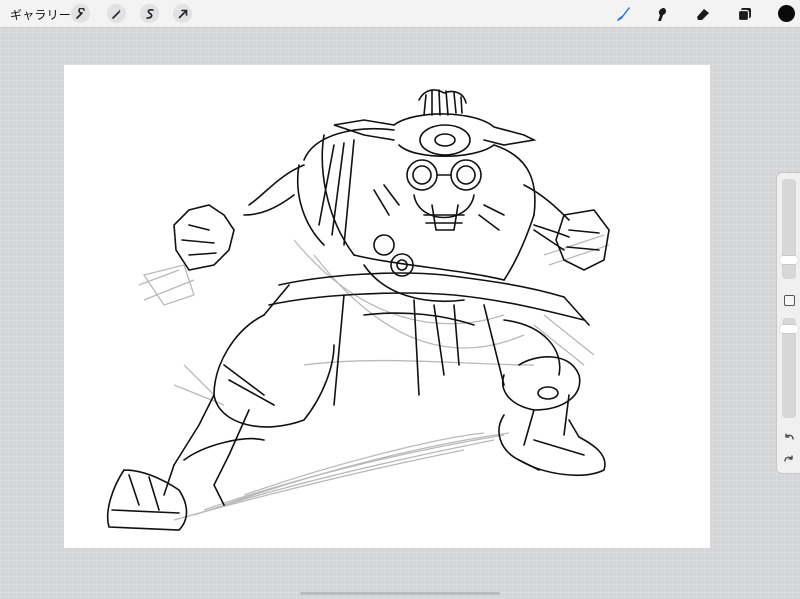 Image resolution: width=800 pixels, height=599 pixels. Describe the element at coordinates (116, 13) in the screenshot. I see `magic-wand-icon` at that location.